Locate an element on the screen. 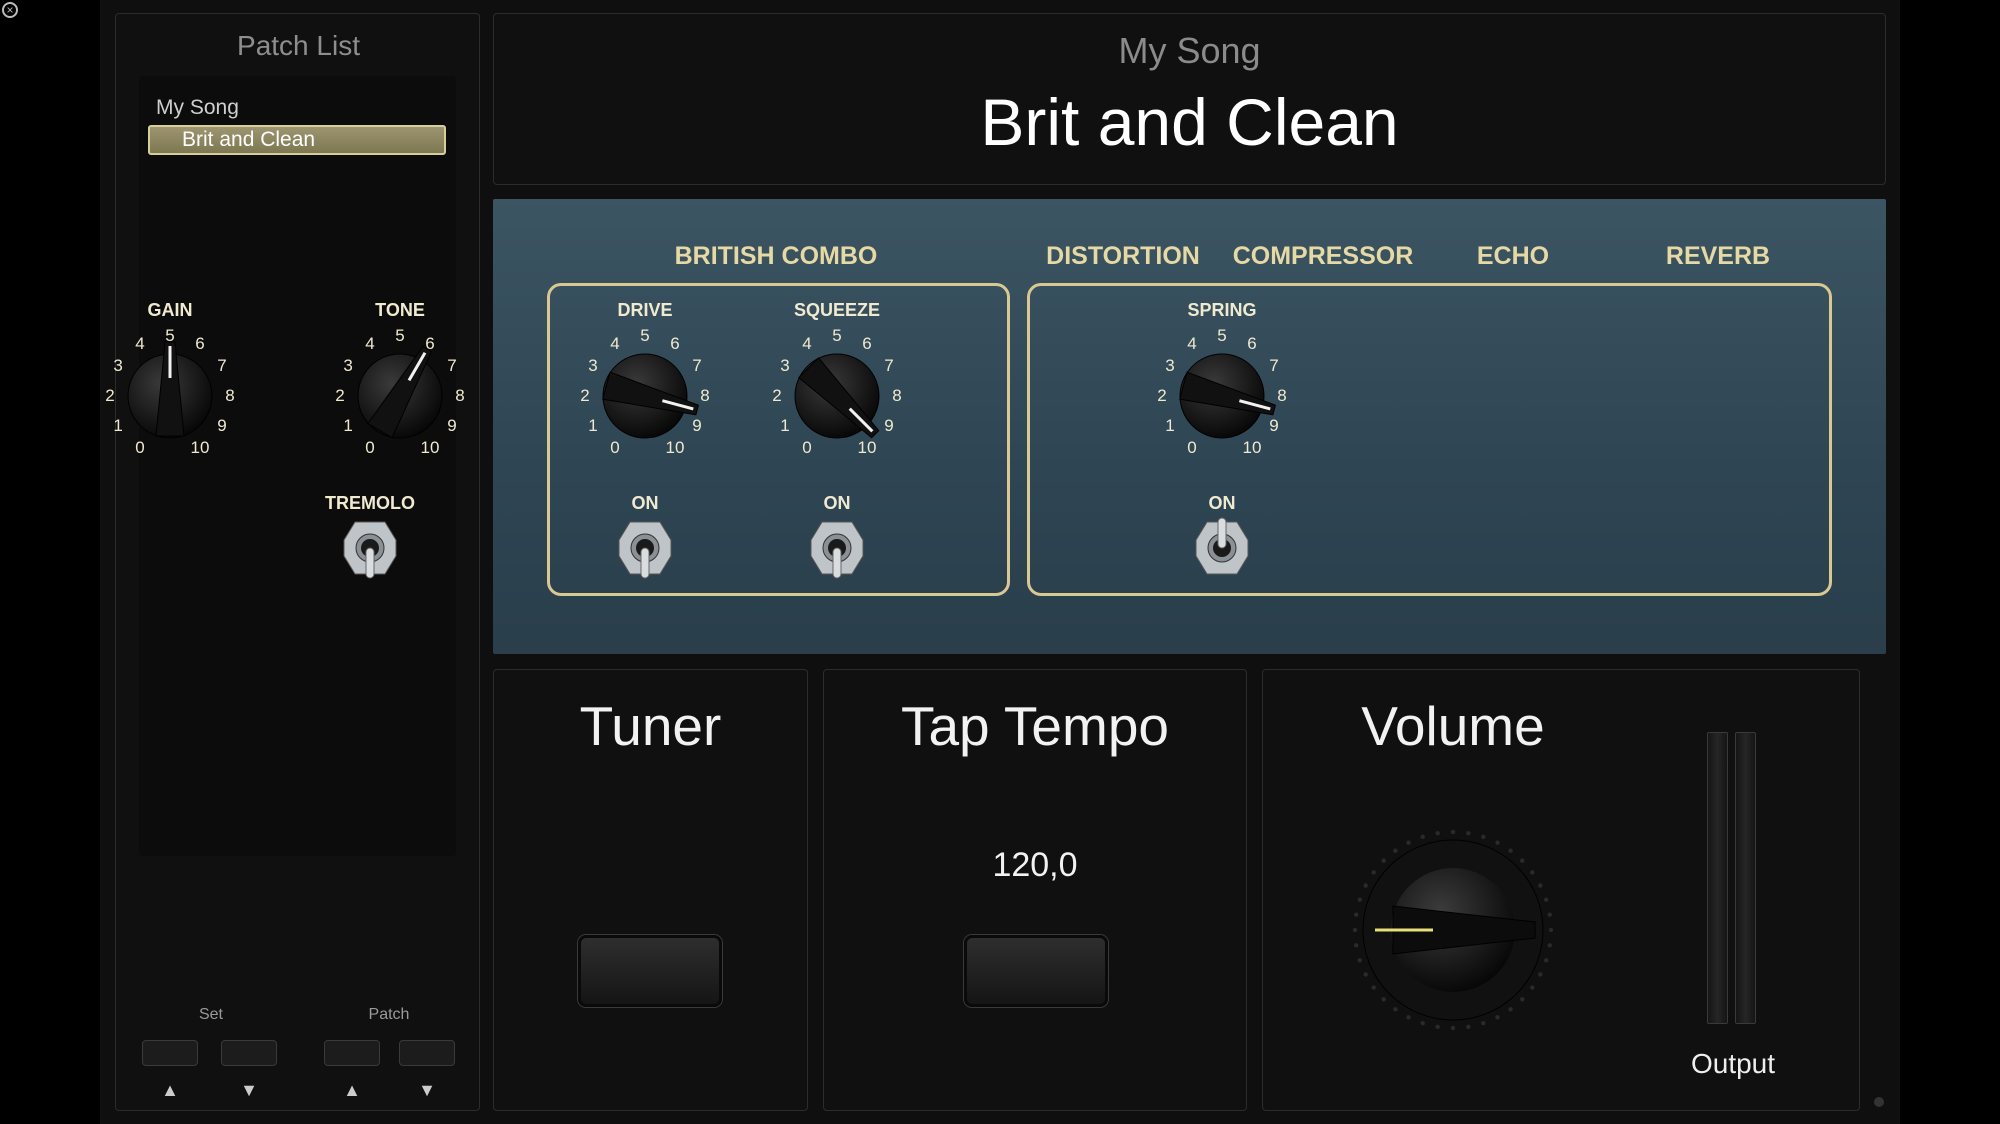  effects-frame is located at coordinates (1429, 439).